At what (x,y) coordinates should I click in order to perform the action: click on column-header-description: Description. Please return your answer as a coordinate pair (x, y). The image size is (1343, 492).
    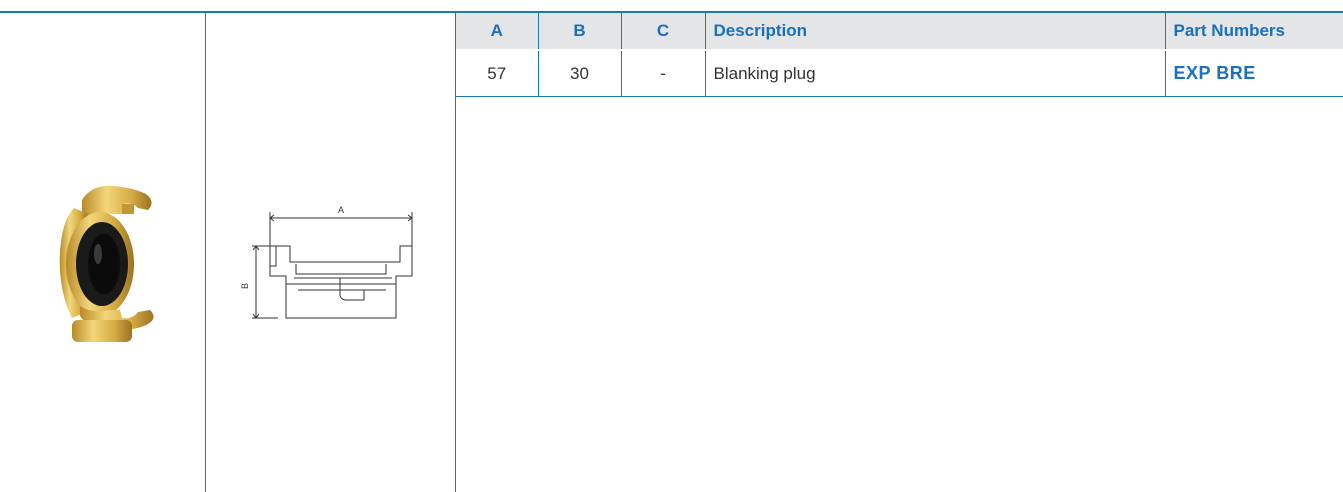
    Looking at the image, I should click on (934, 32).